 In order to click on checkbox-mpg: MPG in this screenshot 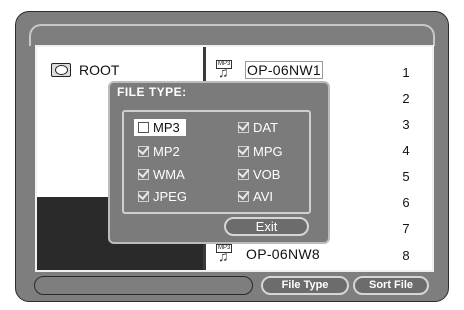, I will do `click(260, 151)`.